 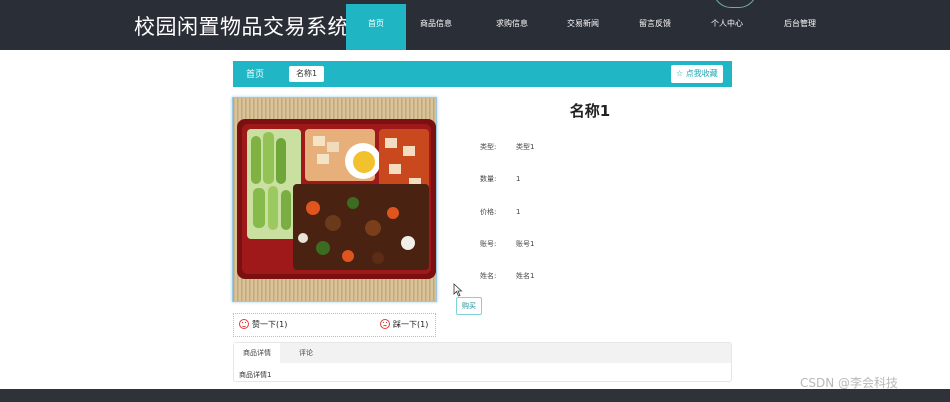 I want to click on info-label: 价格:, so click(x=488, y=212).